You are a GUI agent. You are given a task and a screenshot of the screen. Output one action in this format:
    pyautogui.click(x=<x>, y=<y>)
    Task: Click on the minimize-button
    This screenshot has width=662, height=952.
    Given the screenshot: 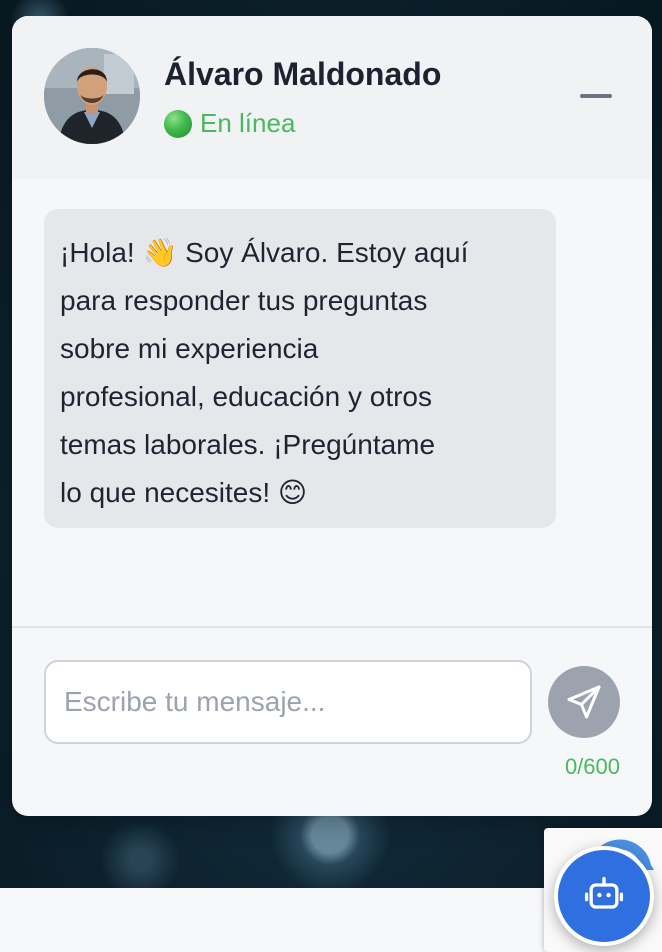 What is the action you would take?
    pyautogui.click(x=596, y=96)
    